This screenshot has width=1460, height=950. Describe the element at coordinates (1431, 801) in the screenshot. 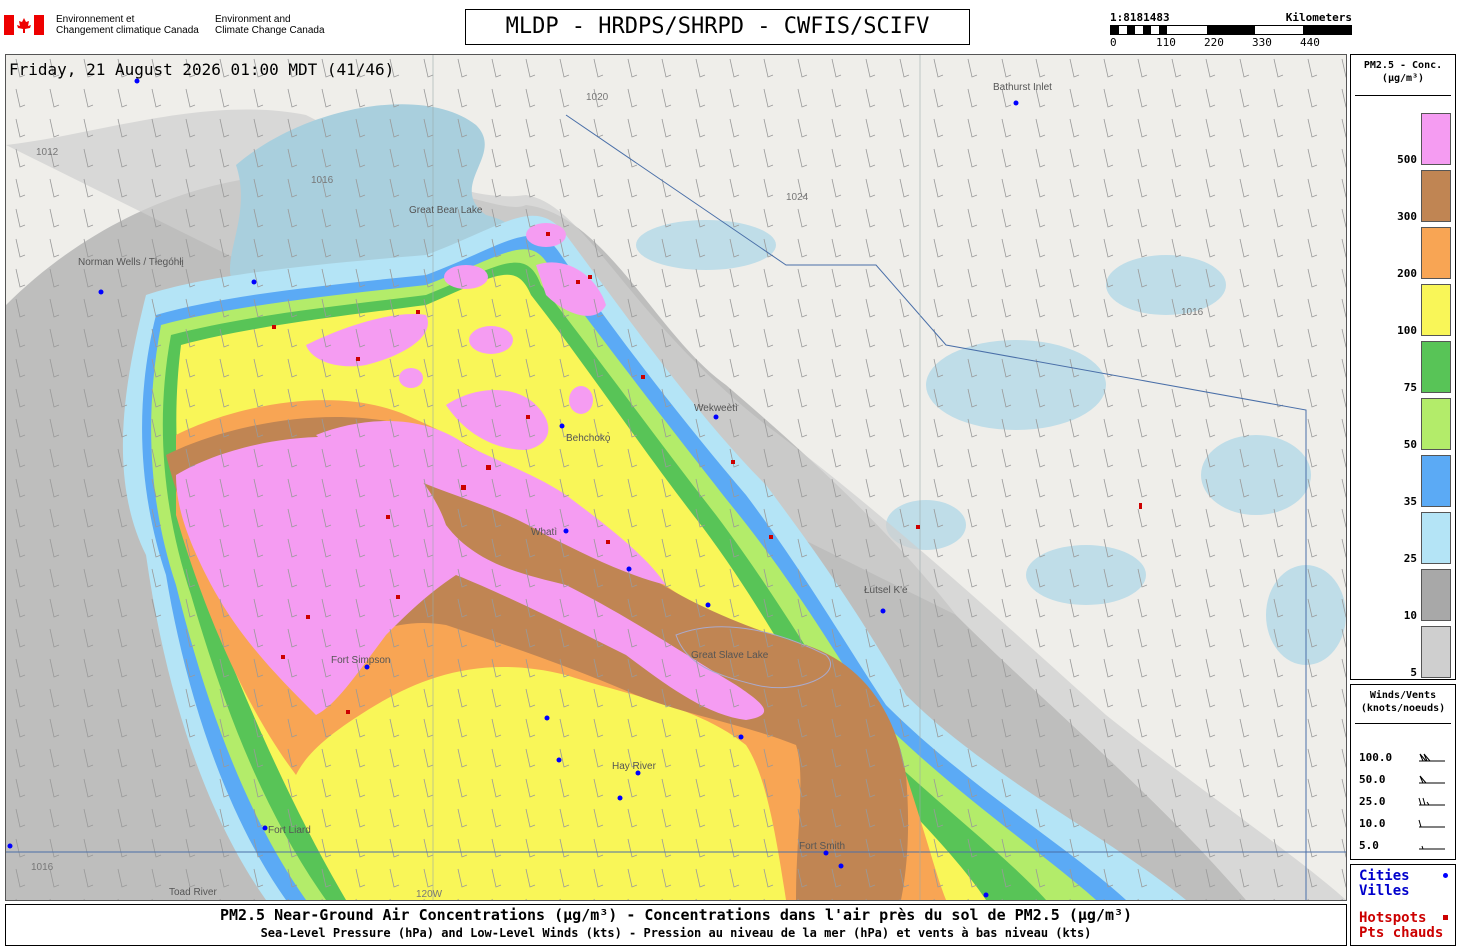

I see `wind-barb-samples` at that location.